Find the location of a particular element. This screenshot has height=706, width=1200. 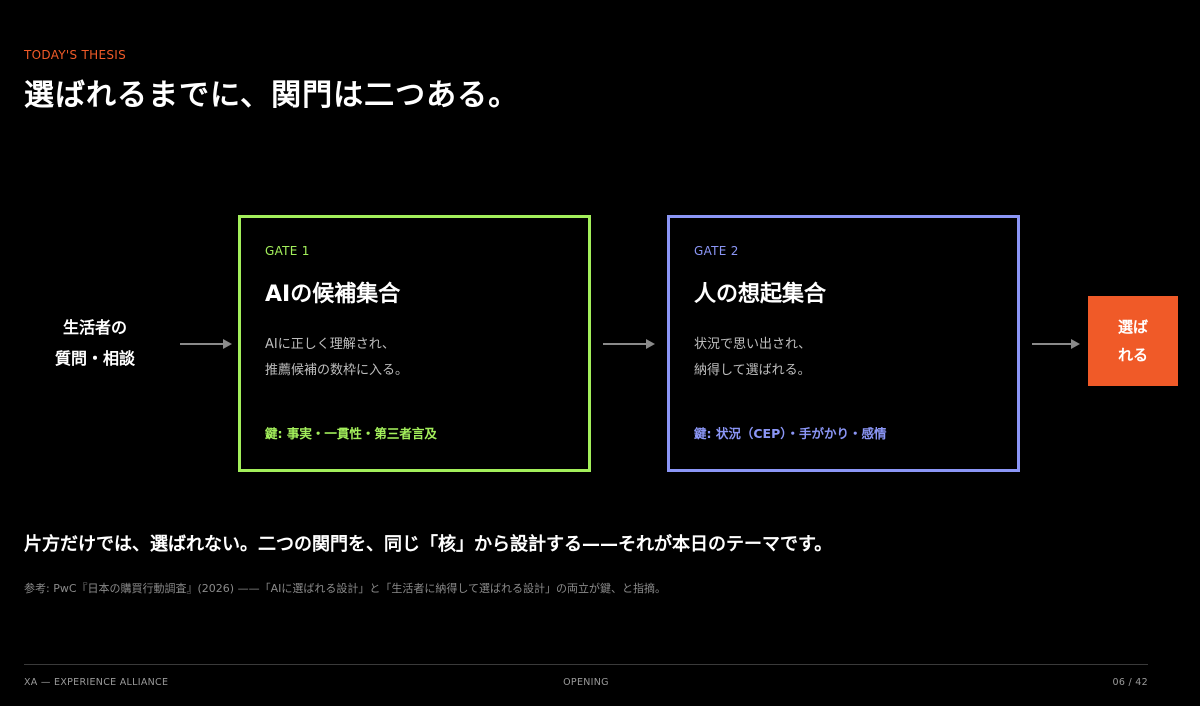

source-line-2: 質問・相談 is located at coordinates (94, 358).